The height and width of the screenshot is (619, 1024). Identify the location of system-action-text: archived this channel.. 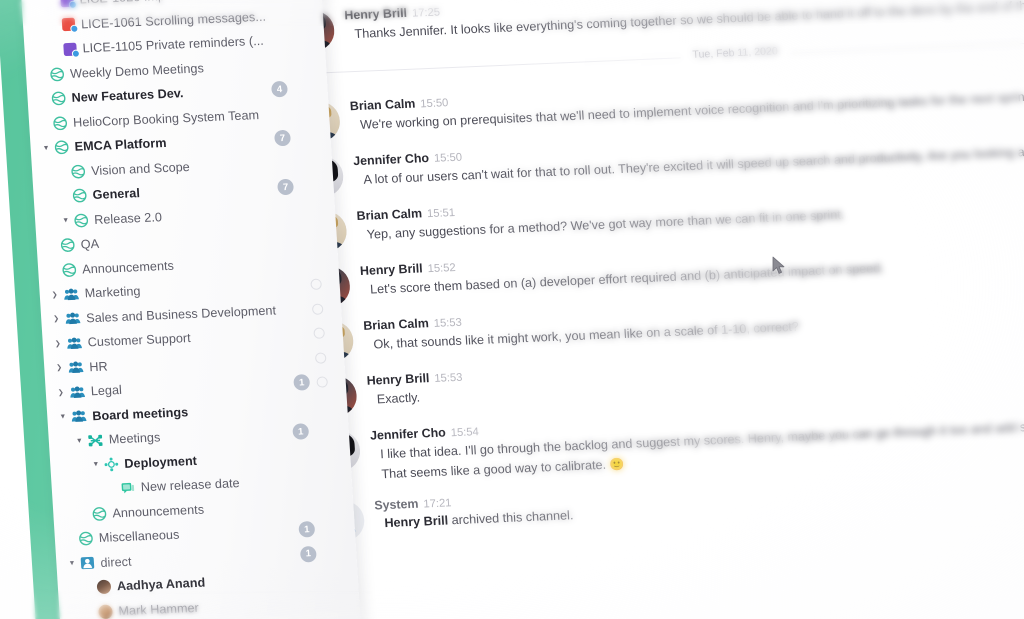
(510, 518).